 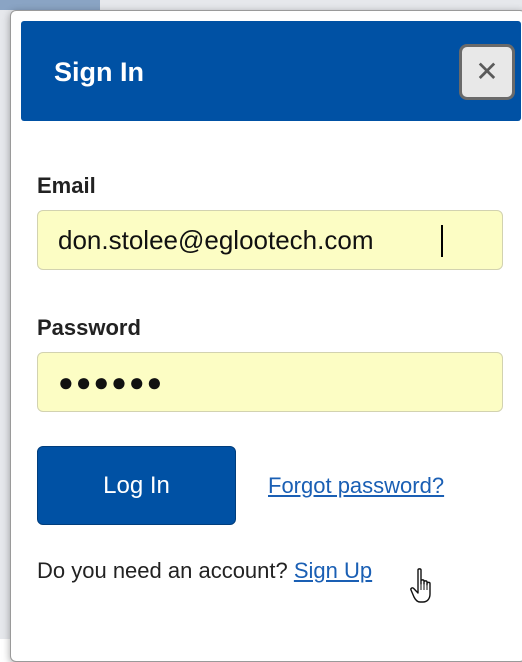 I want to click on forgot-password-link: Forgot password?, so click(x=356, y=486).